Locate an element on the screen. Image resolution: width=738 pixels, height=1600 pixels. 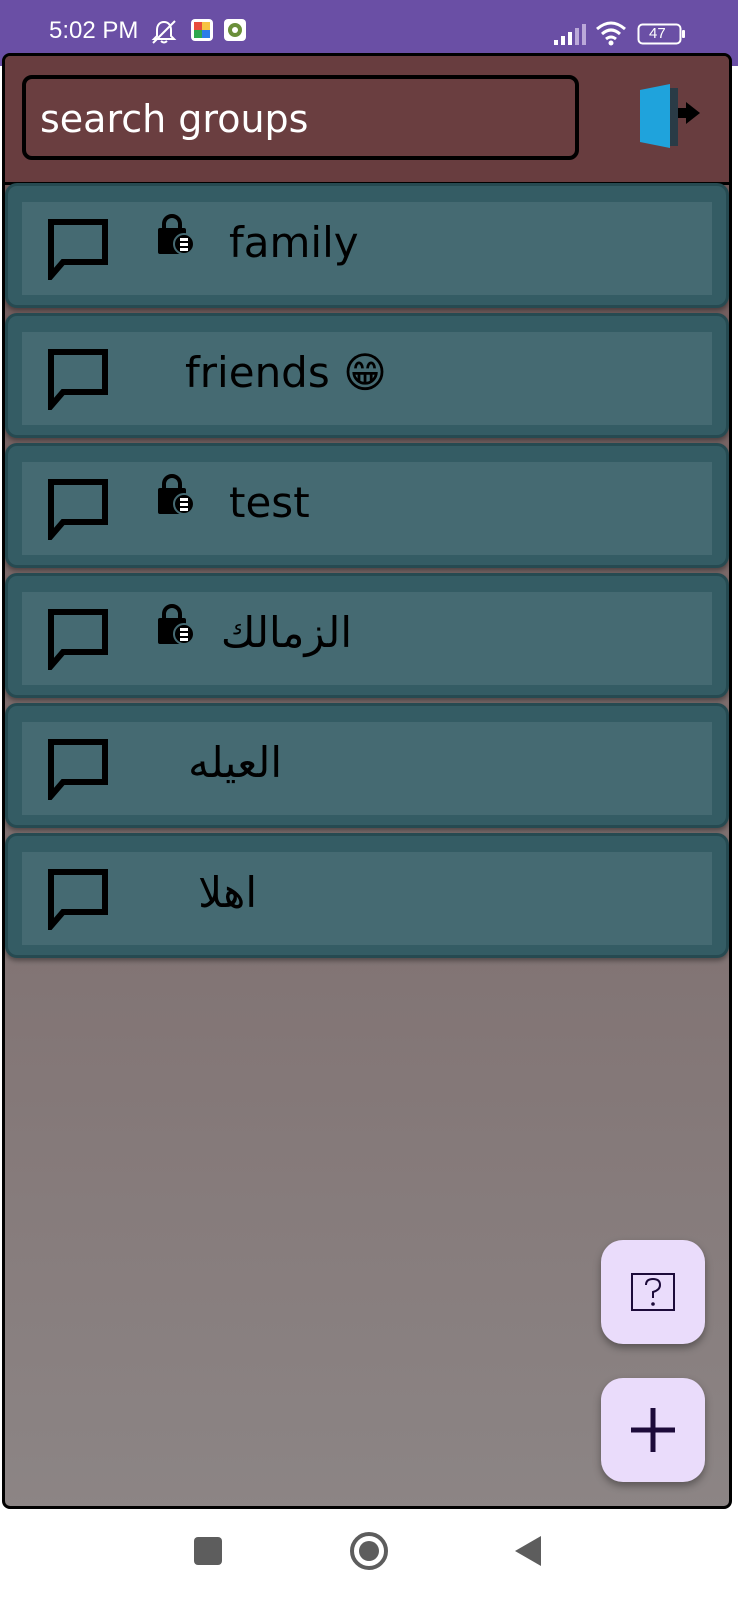
group-item-family-ar: العيله is located at coordinates (367, 765).